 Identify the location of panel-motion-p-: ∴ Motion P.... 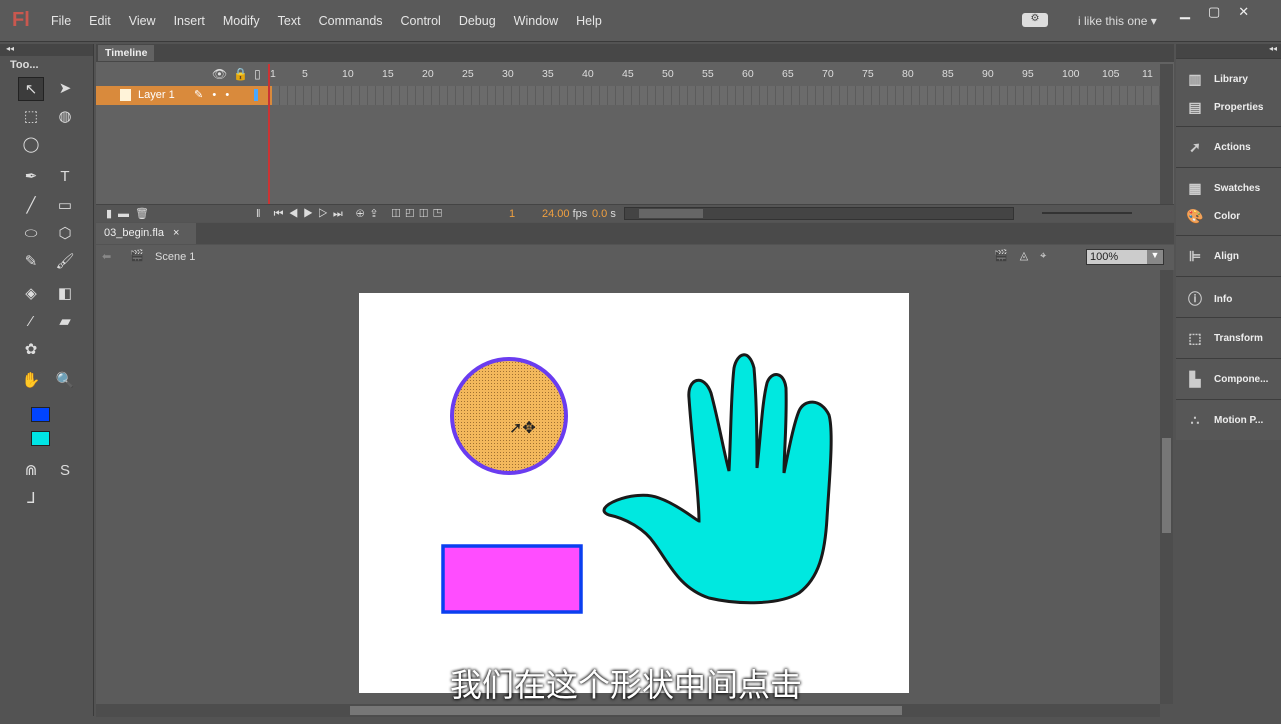
(1225, 420).